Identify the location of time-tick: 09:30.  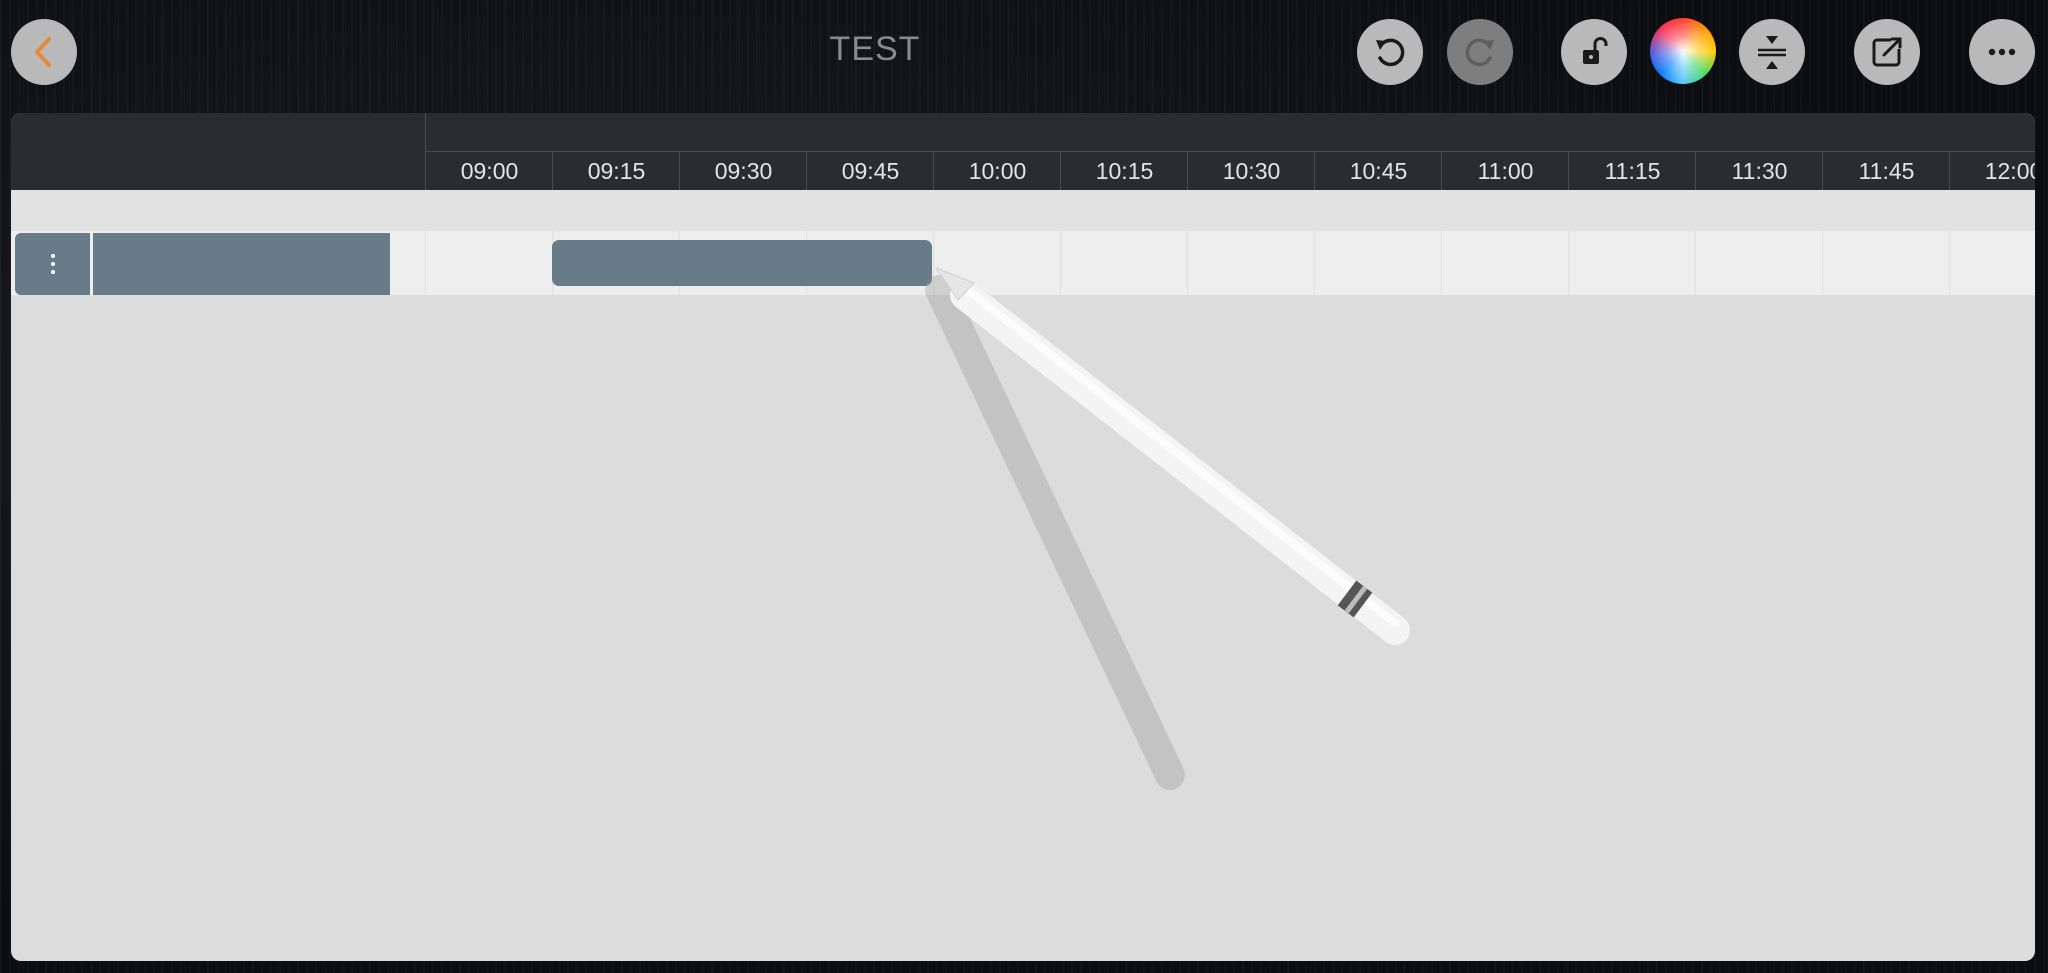
(743, 171).